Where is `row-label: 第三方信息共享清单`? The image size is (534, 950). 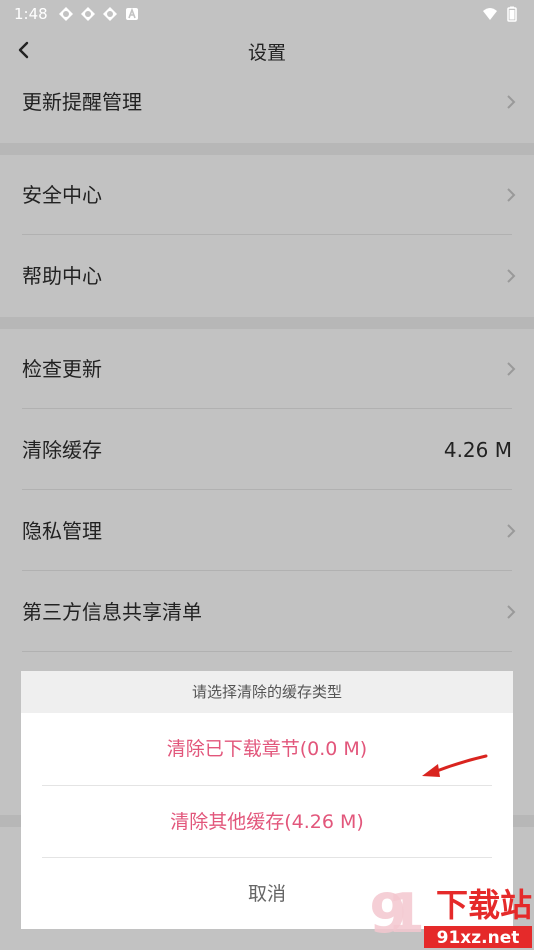
row-label: 第三方信息共享清单 is located at coordinates (112, 612).